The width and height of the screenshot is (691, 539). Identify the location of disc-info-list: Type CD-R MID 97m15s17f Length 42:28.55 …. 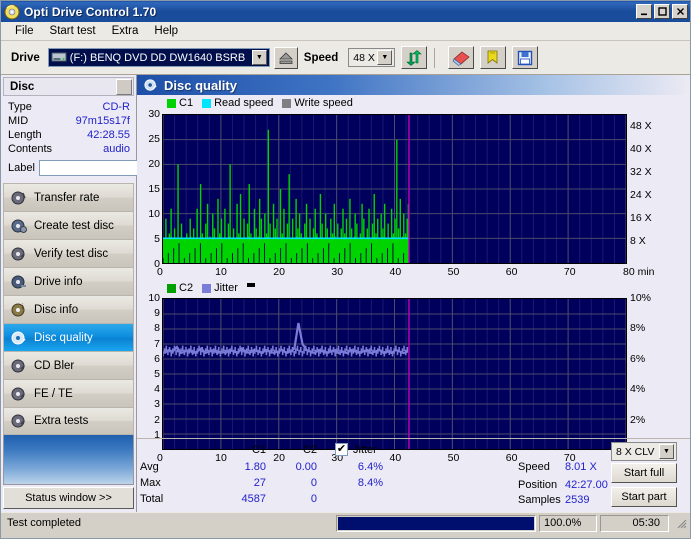
(121, 137).